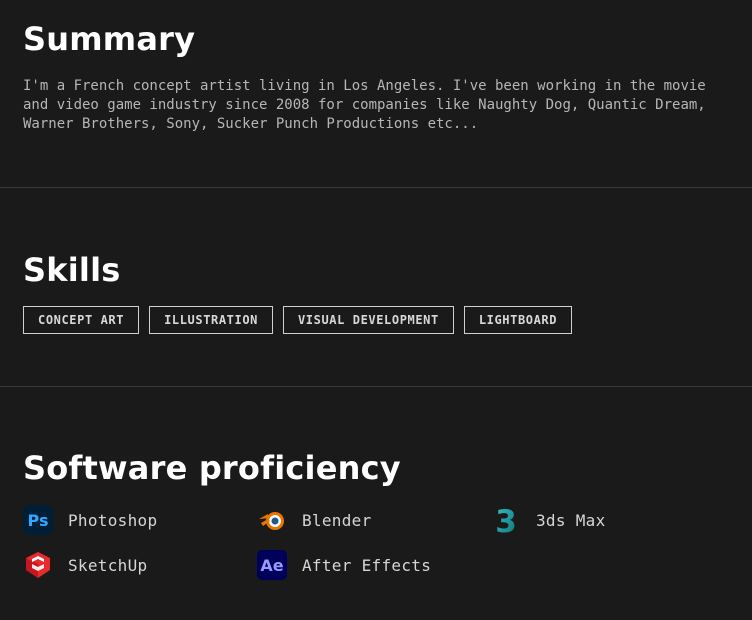  I want to click on 3ds-max-icon: 3, so click(506, 520).